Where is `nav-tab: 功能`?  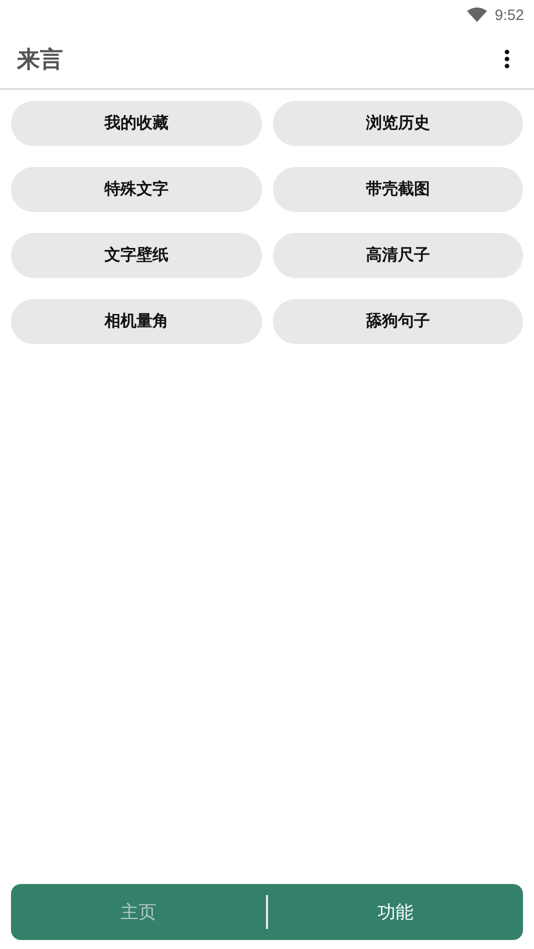
nav-tab: 功能 is located at coordinates (395, 912).